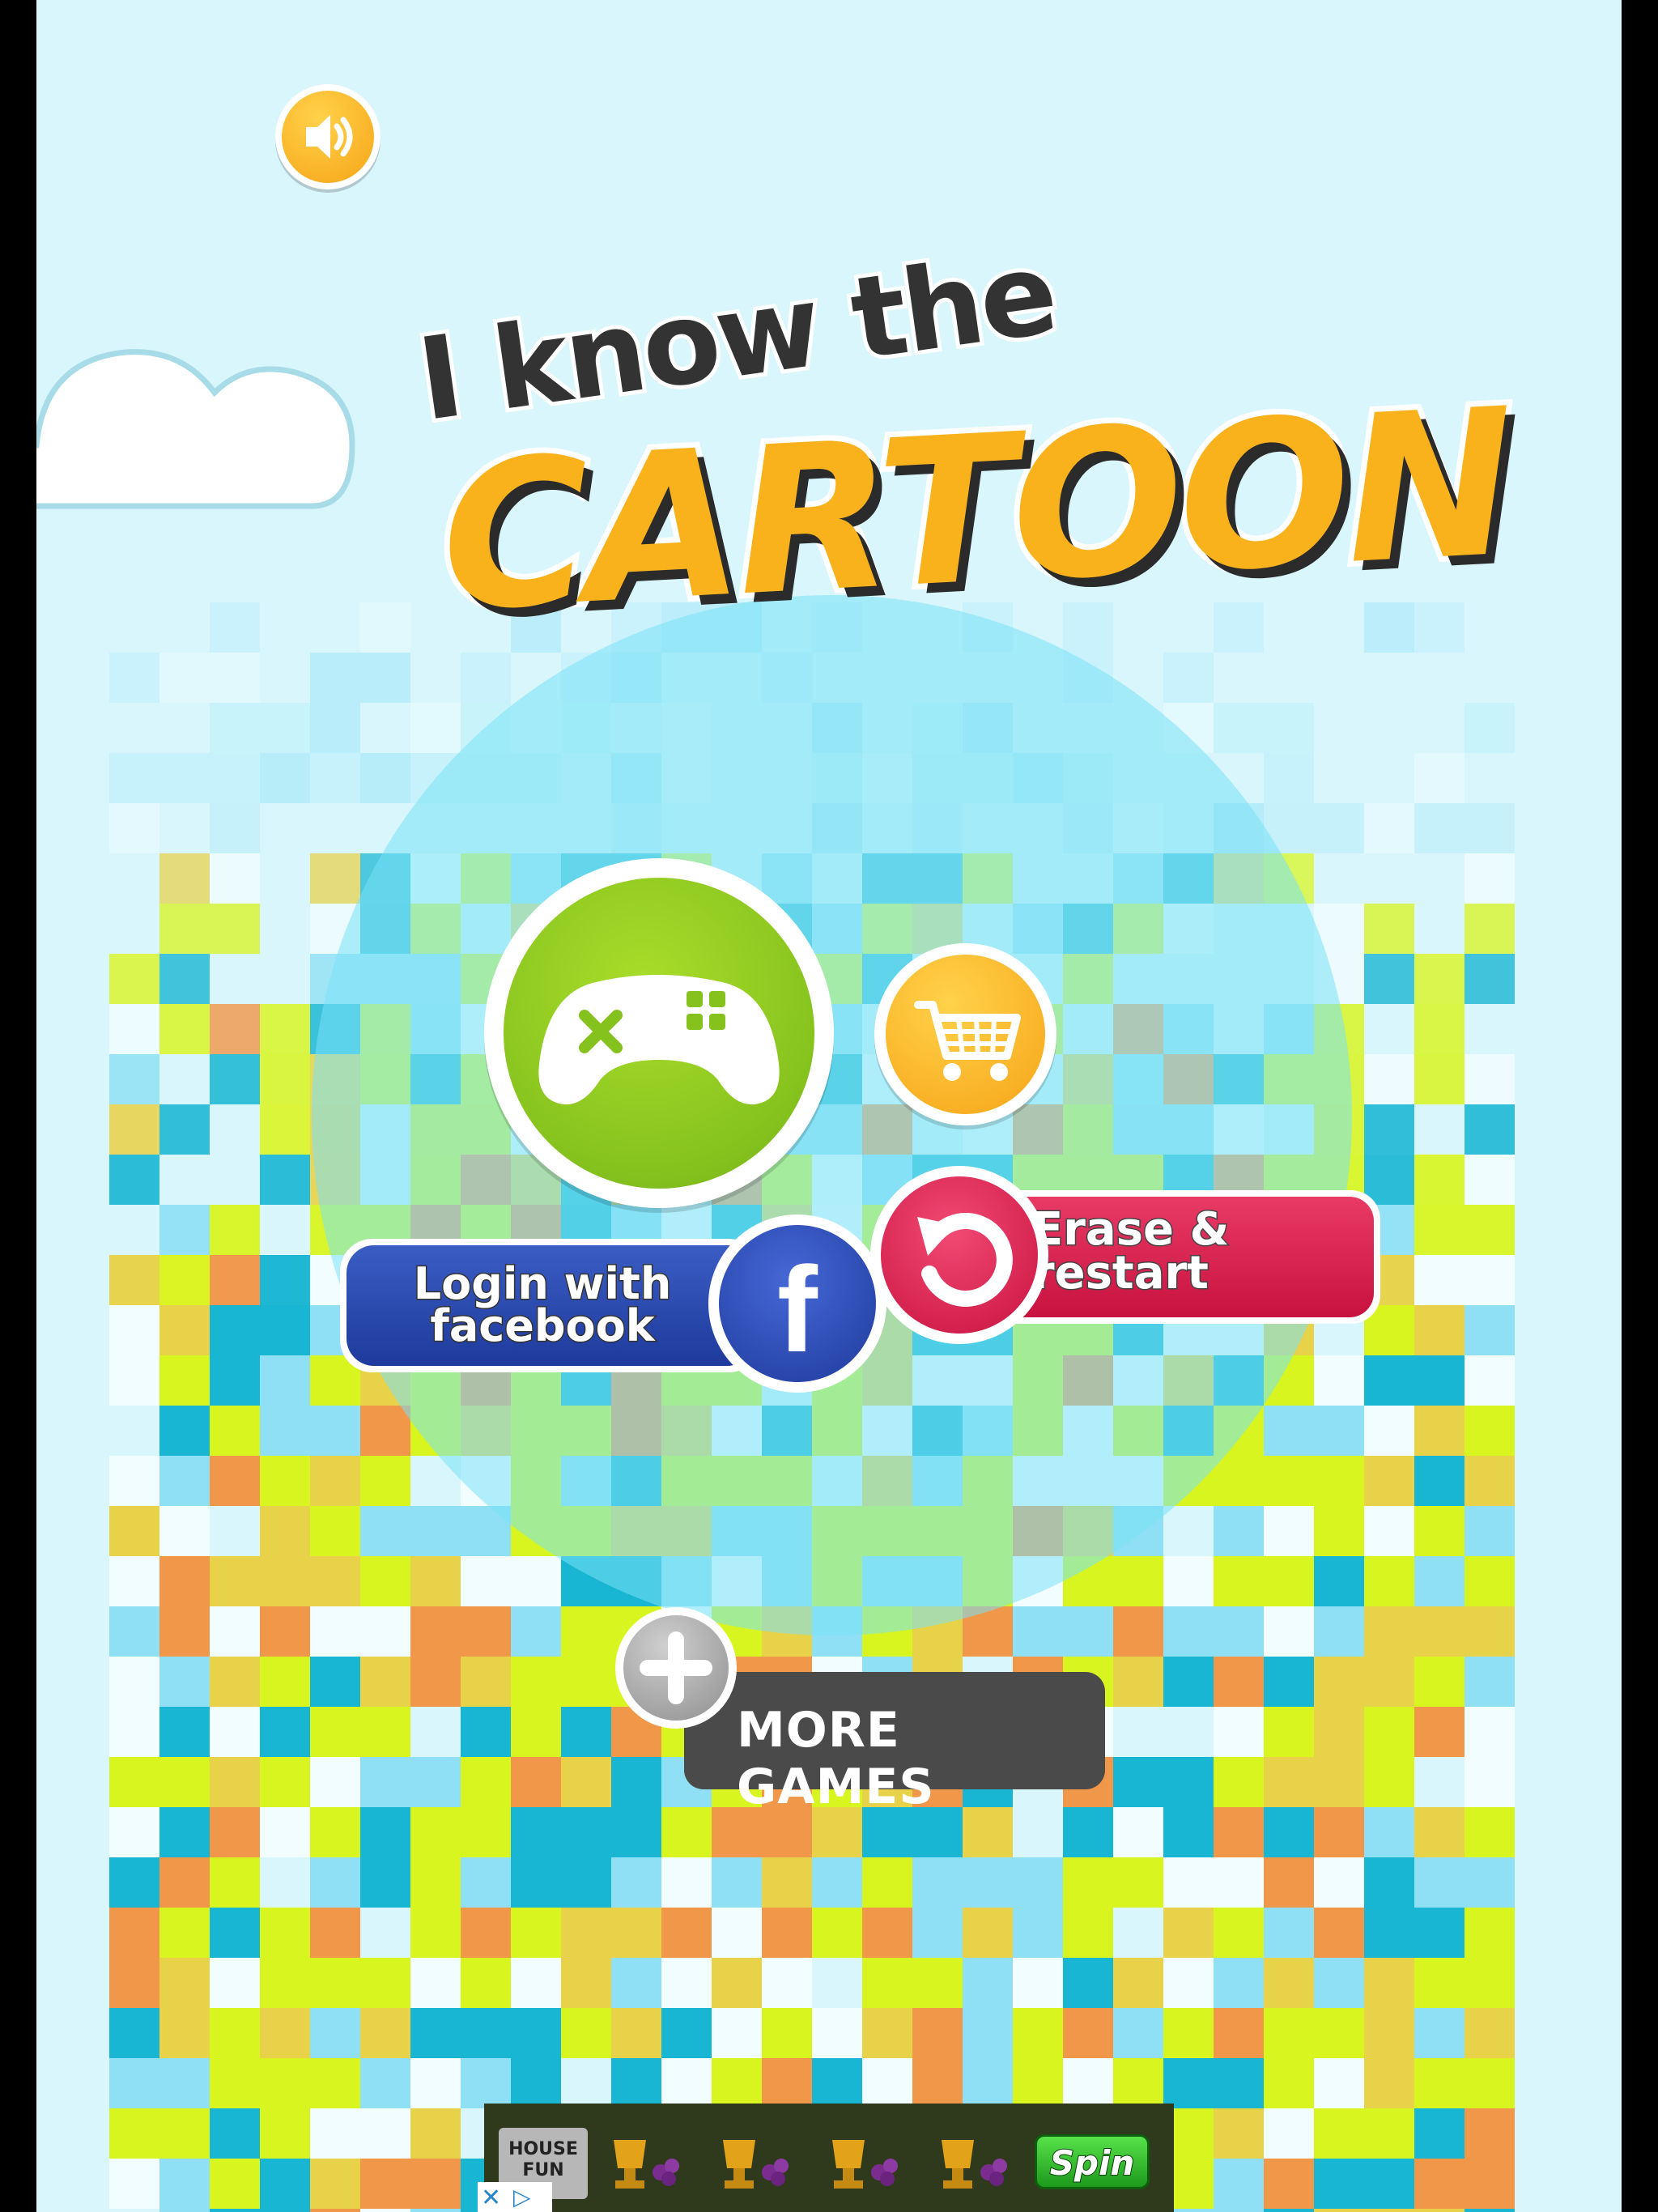 Image resolution: width=1658 pixels, height=2212 pixels. Describe the element at coordinates (1092, 2162) in the screenshot. I see `ad-spin-button: Spin` at that location.